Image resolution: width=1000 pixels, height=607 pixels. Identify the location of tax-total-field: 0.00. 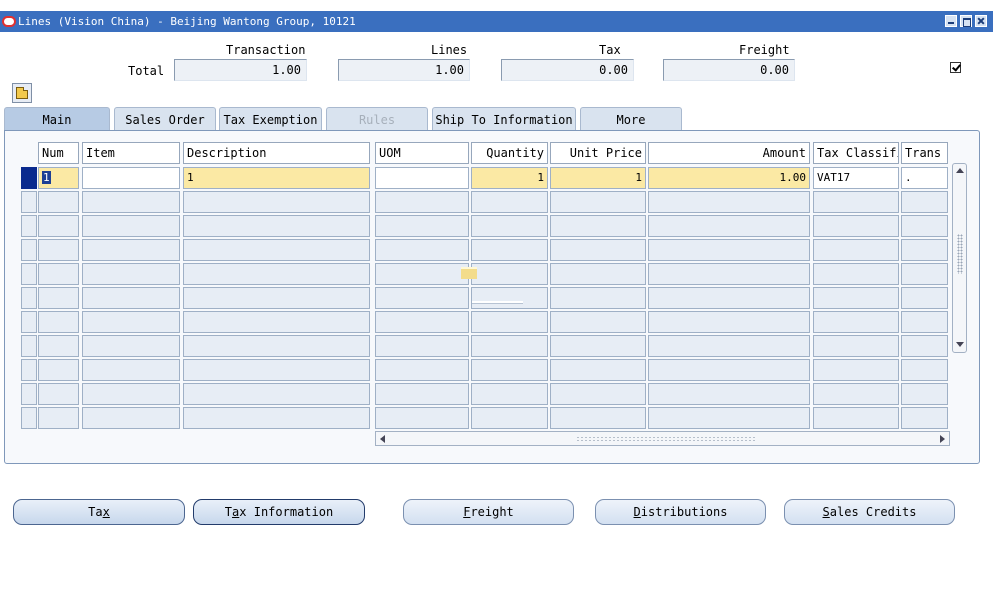
(567, 70).